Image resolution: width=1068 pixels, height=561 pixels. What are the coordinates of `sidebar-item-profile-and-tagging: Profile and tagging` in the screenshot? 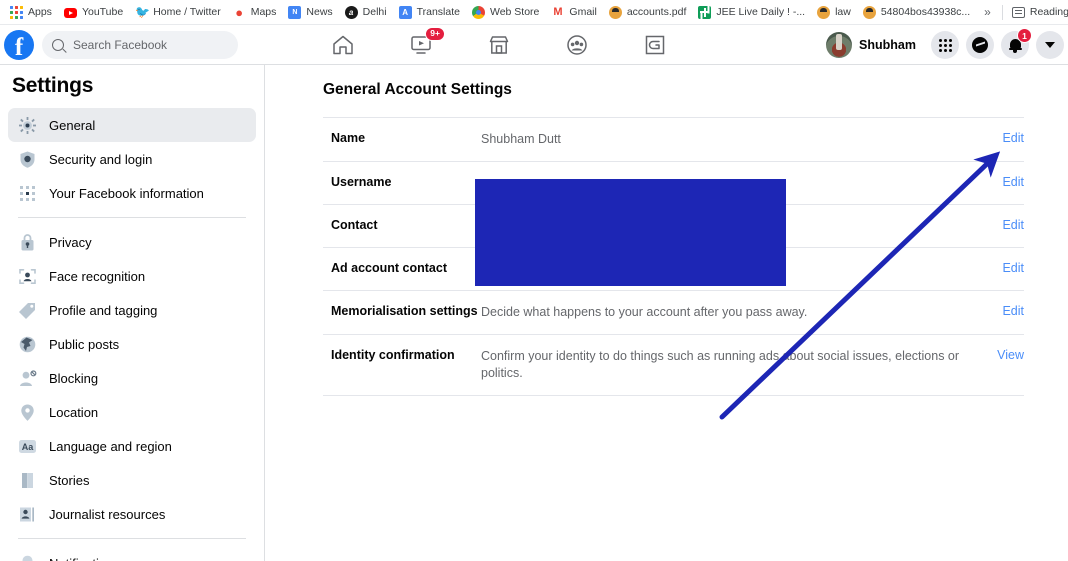 It's located at (132, 310).